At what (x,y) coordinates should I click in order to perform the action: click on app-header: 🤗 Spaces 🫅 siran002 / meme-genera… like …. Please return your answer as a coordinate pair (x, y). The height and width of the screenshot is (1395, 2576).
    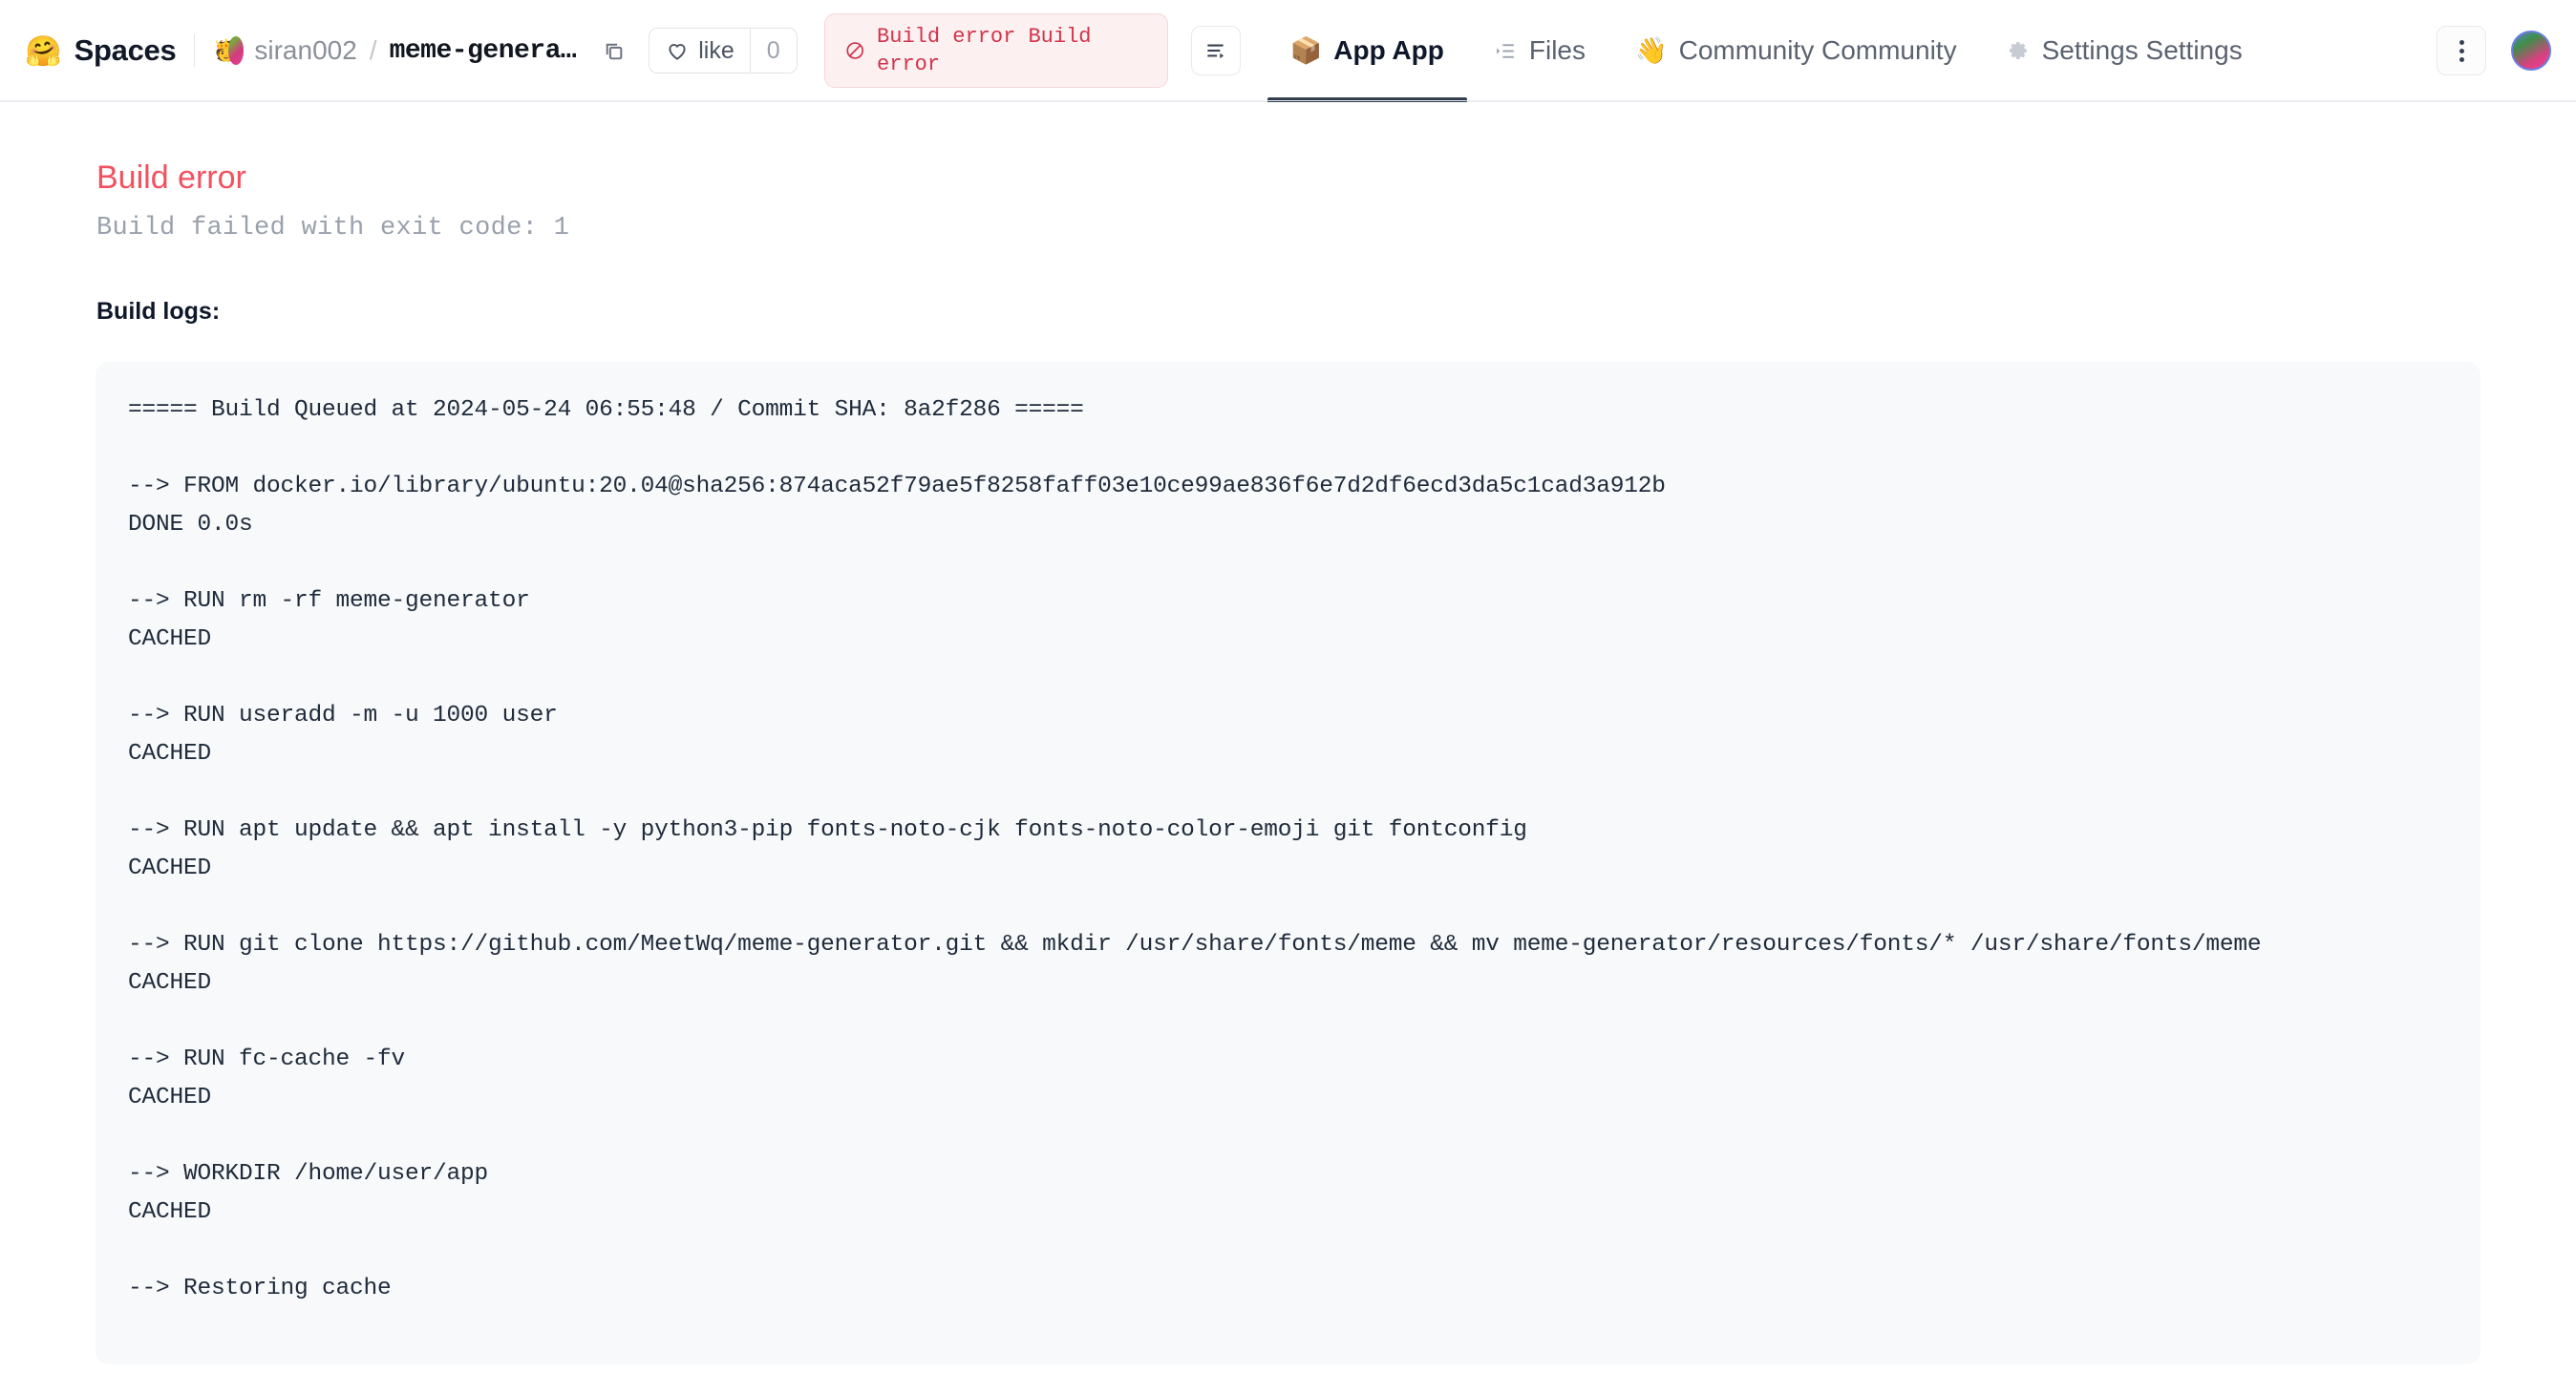
    Looking at the image, I should click on (1288, 51).